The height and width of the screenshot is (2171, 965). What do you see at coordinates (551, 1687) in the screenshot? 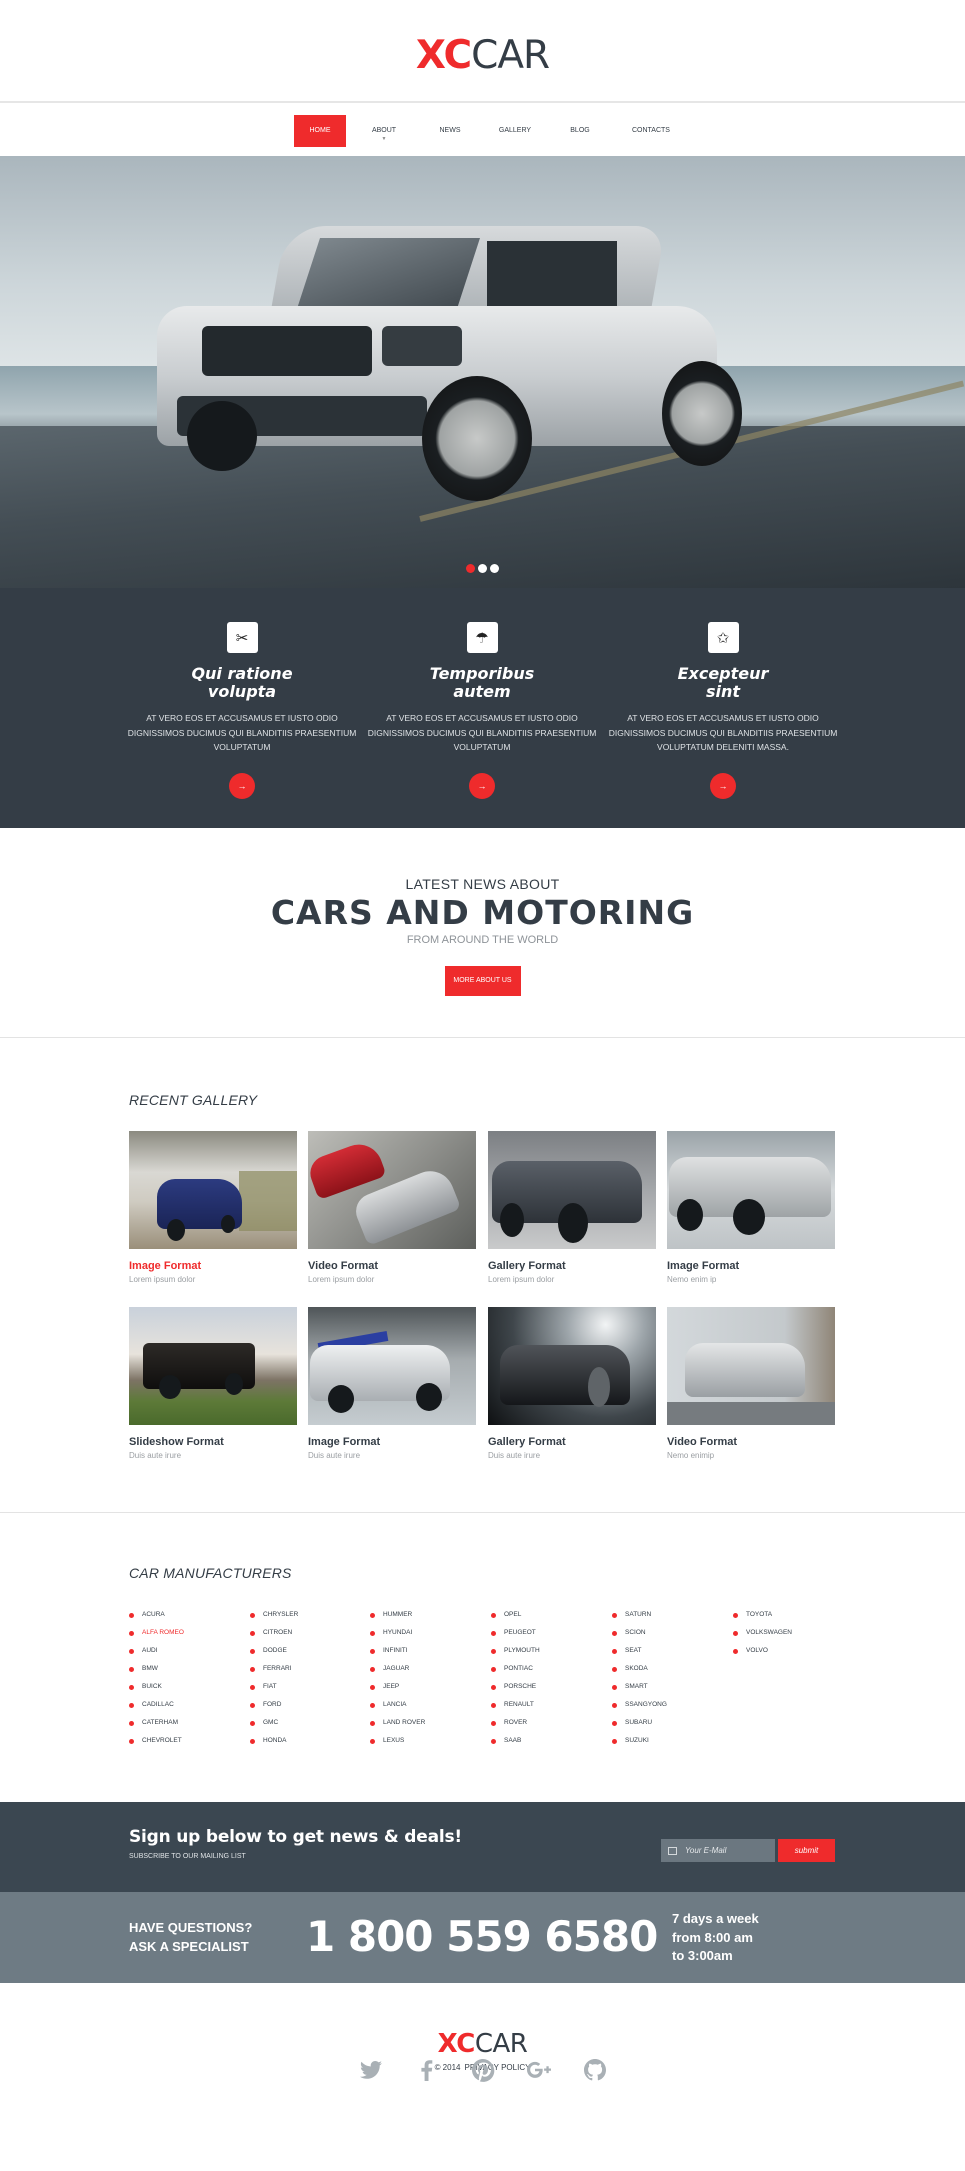
I see `manufacturer-link: PORSCHE` at bounding box center [551, 1687].